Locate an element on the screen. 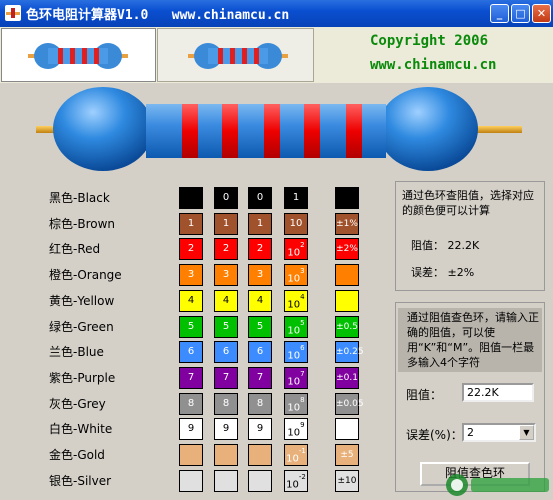 This screenshot has height=500, width=553. band2-swatch-text: 5 is located at coordinates (226, 326).